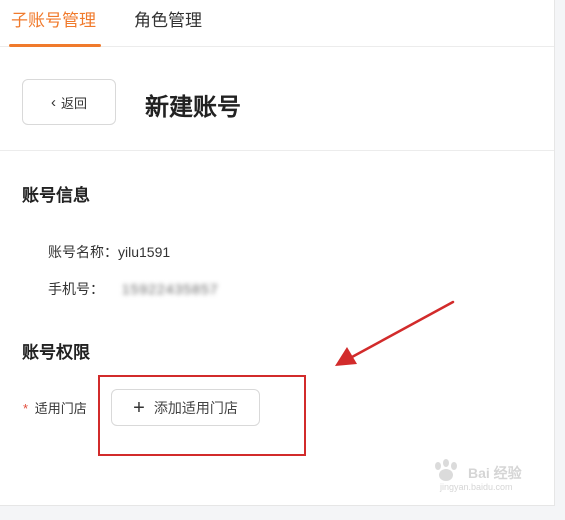 The image size is (565, 520). Describe the element at coordinates (395, 333) in the screenshot. I see `annotation-arrow-icon` at that location.